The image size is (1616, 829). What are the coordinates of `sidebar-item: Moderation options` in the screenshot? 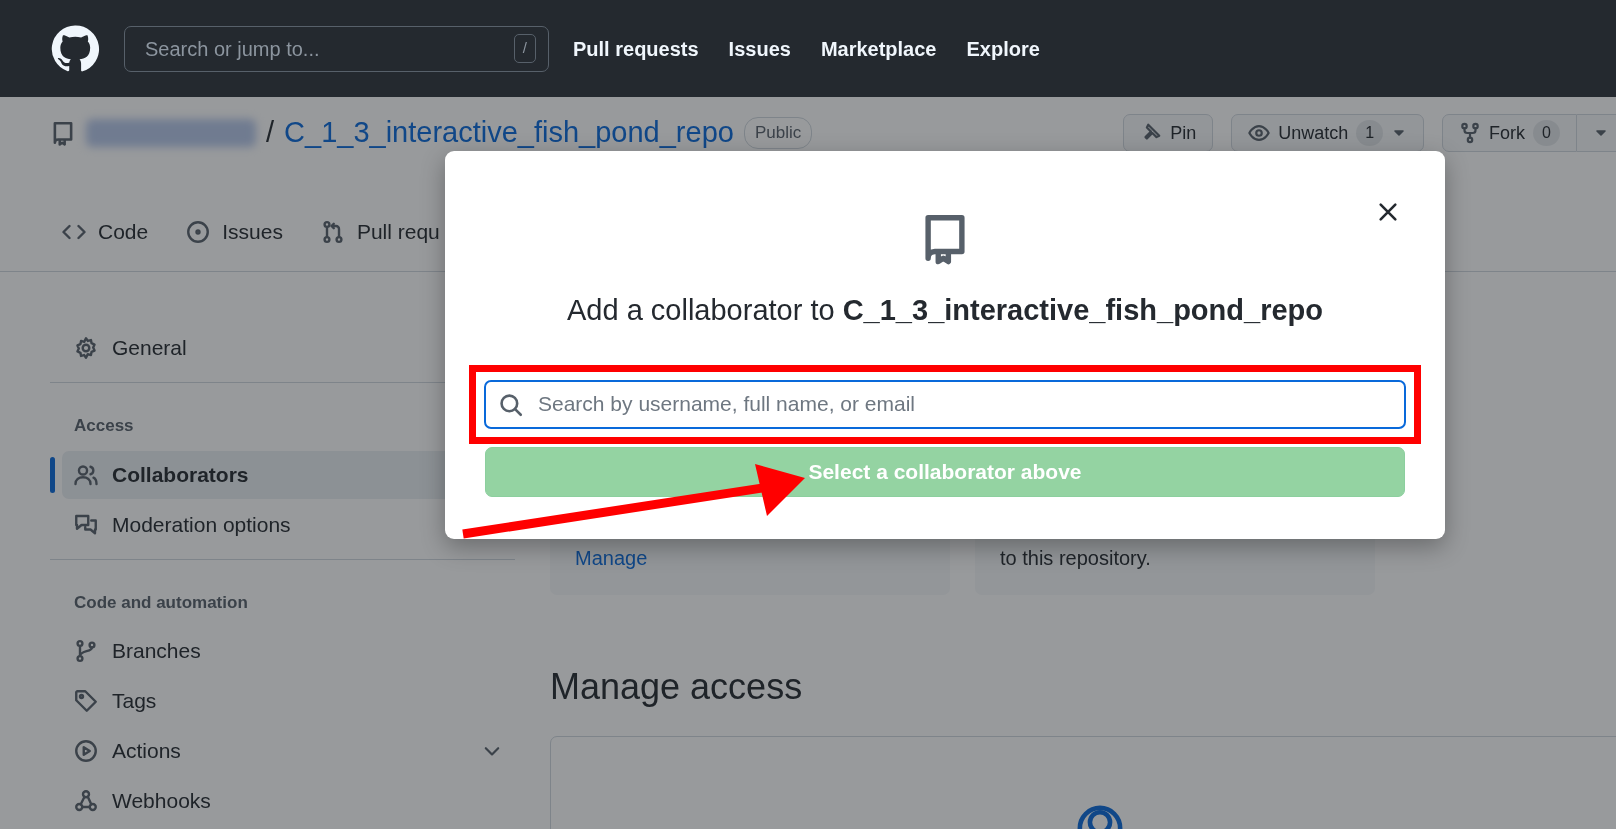 It's located at (288, 524).